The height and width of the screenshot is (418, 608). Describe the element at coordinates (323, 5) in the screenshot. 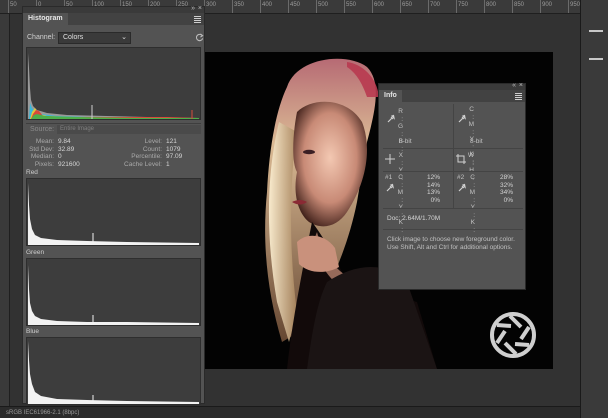

I see `ruler-label: 500` at that location.